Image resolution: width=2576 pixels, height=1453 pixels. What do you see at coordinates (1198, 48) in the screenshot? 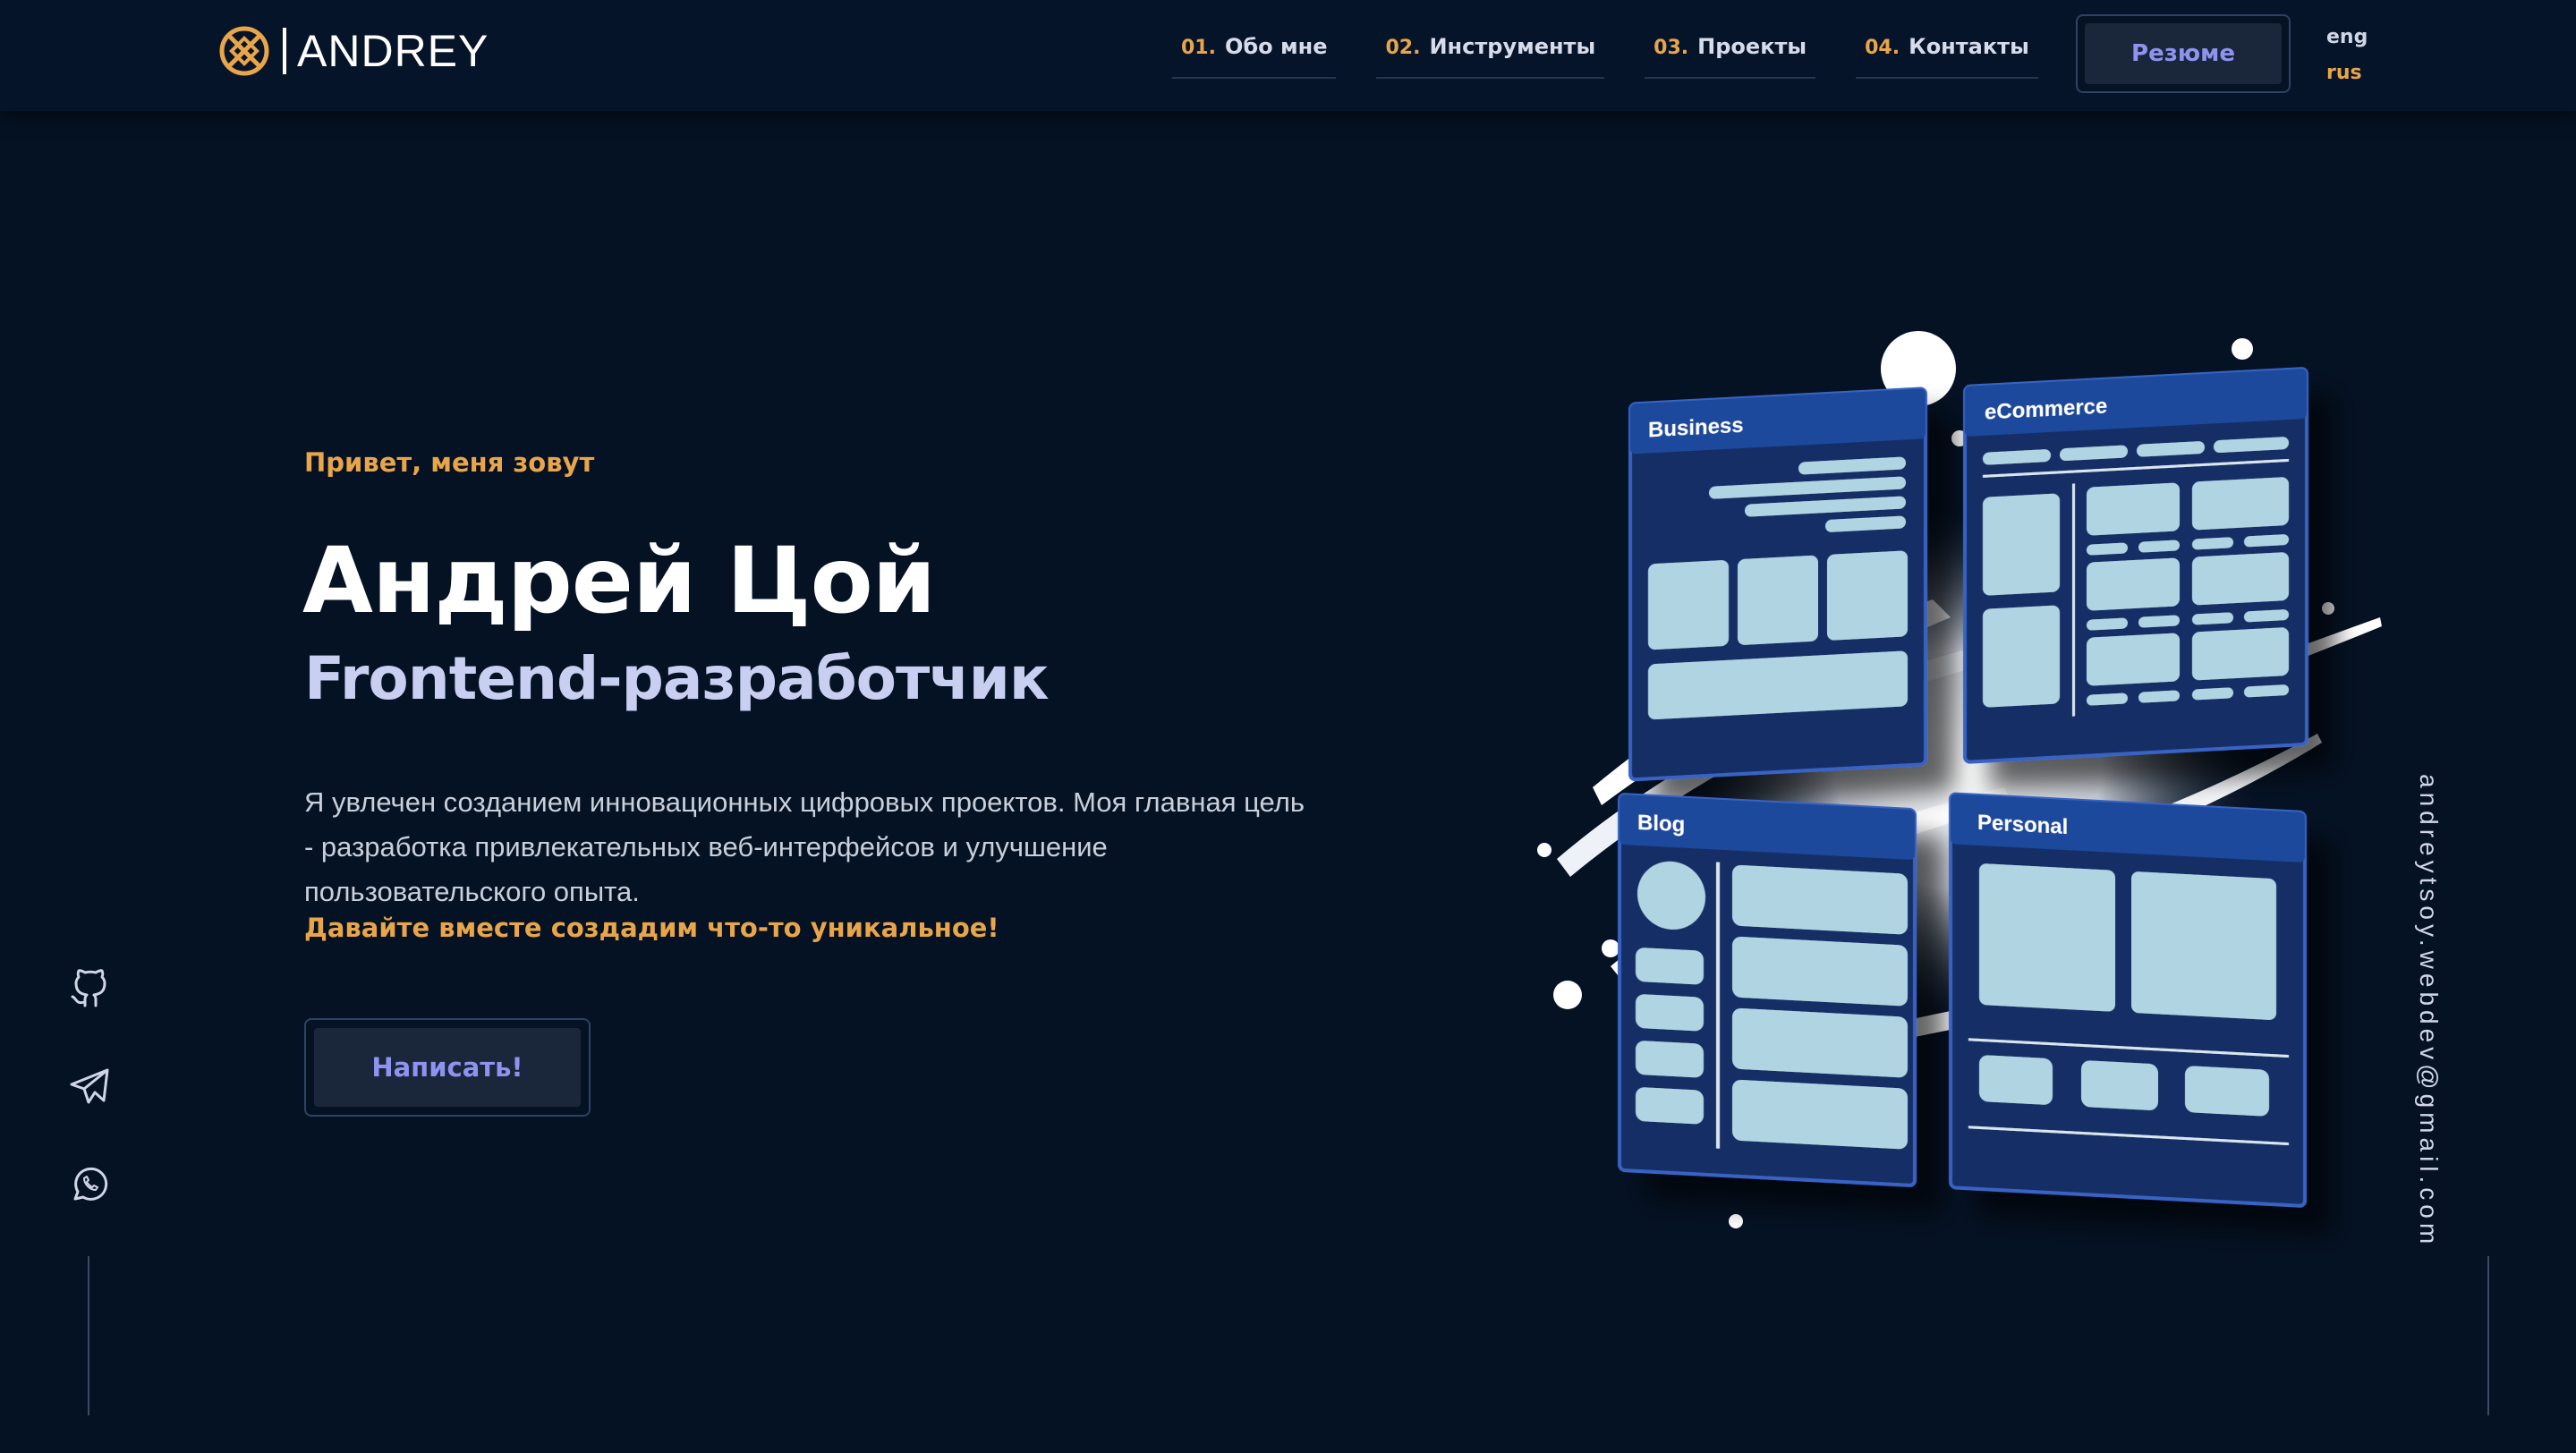
I see `nav-number: 01.` at bounding box center [1198, 48].